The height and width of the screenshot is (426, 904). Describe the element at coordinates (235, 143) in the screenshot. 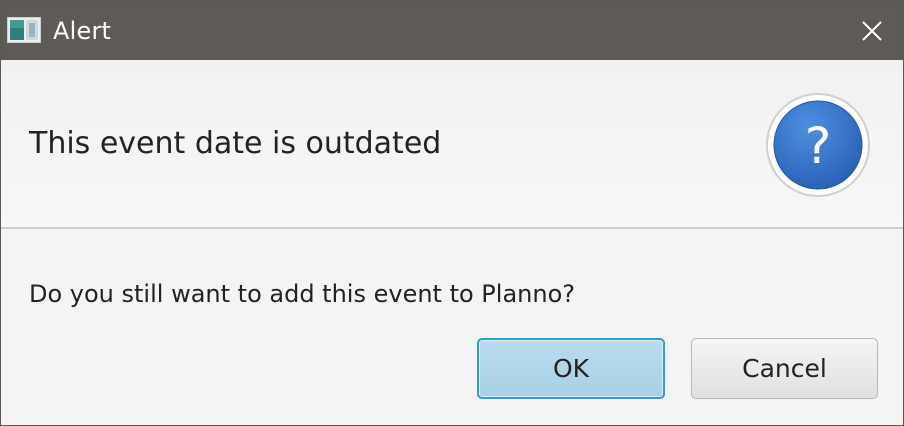

I see `header-text: This event date is outdated` at that location.